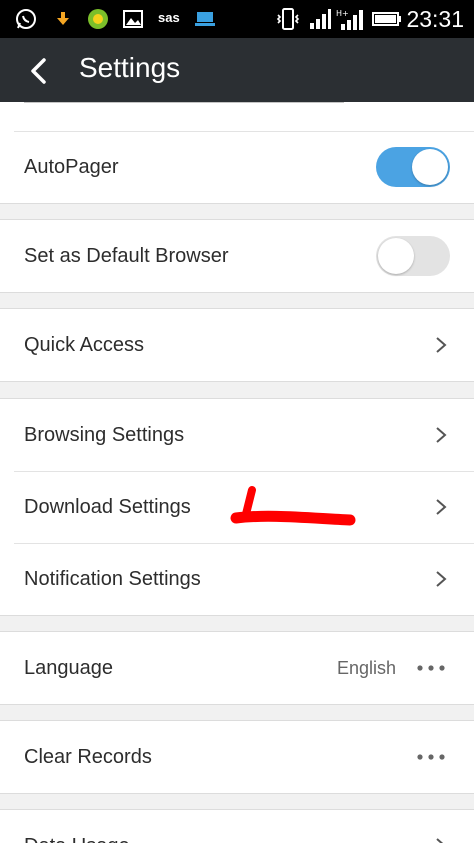 The width and height of the screenshot is (474, 843). I want to click on download-settings-label: Download Settings, so click(107, 507).